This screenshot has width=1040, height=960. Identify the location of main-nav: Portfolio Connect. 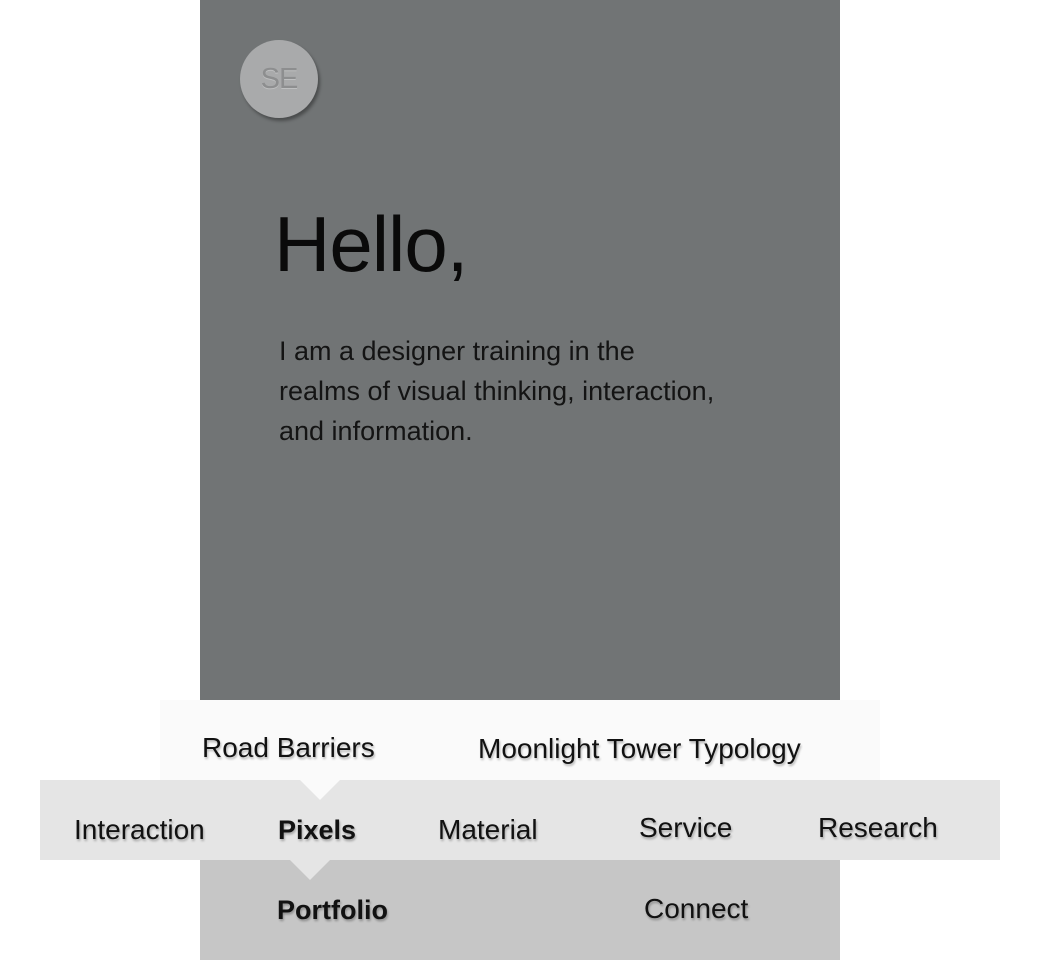
(520, 910).